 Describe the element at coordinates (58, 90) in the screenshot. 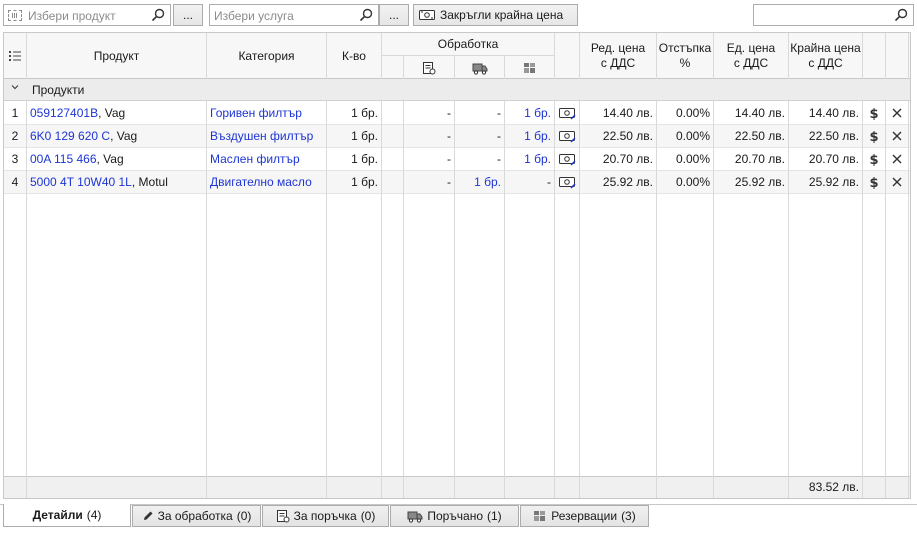

I see `group-label: Продукти` at that location.